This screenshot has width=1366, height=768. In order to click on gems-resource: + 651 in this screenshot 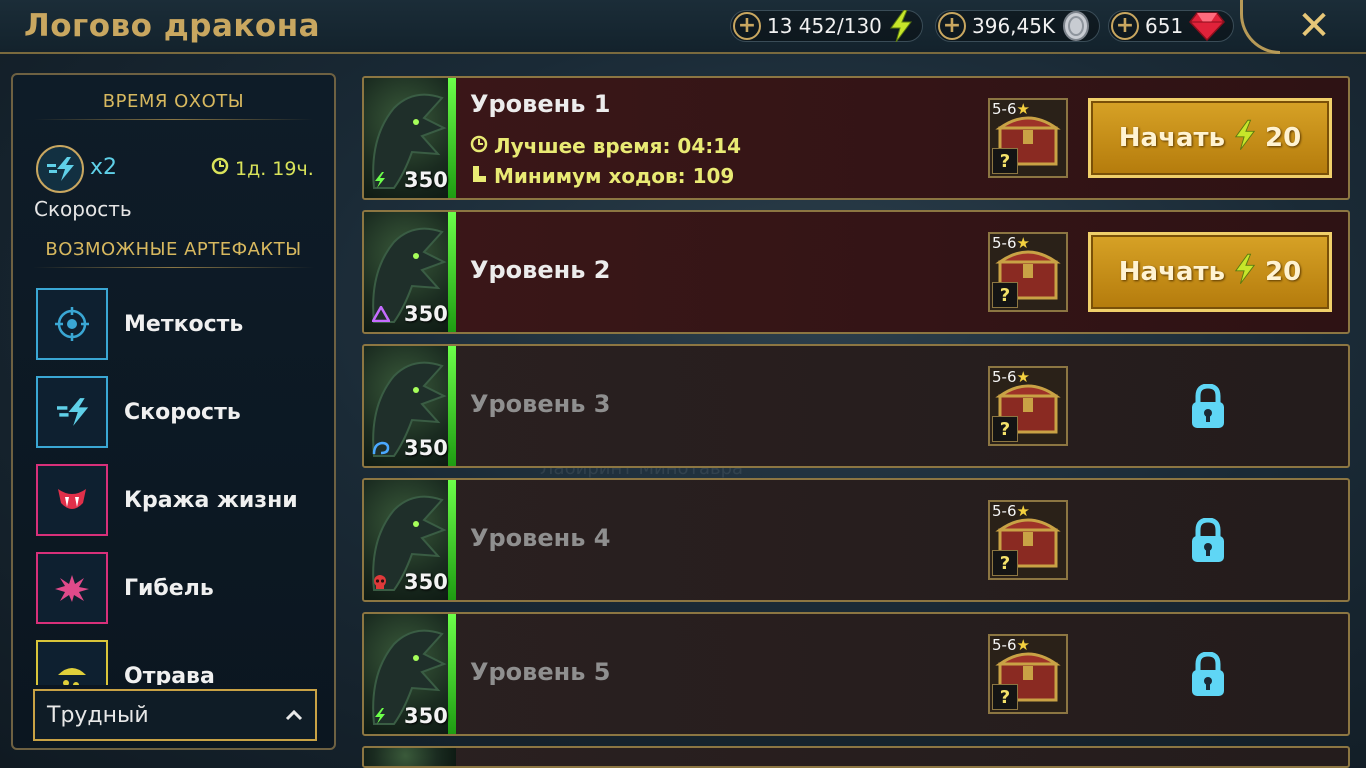, I will do `click(1171, 26)`.